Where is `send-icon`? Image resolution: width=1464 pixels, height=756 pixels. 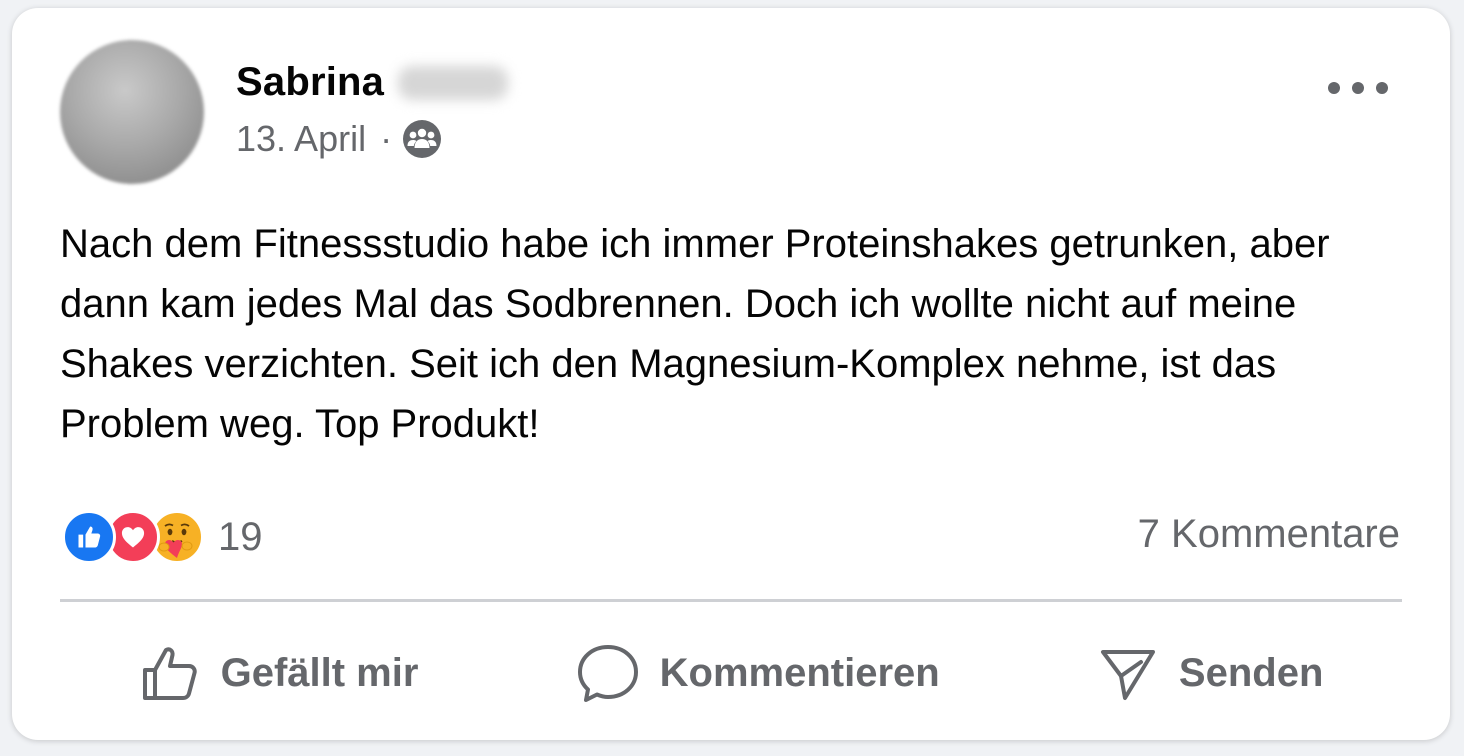
send-icon is located at coordinates (1127, 675).